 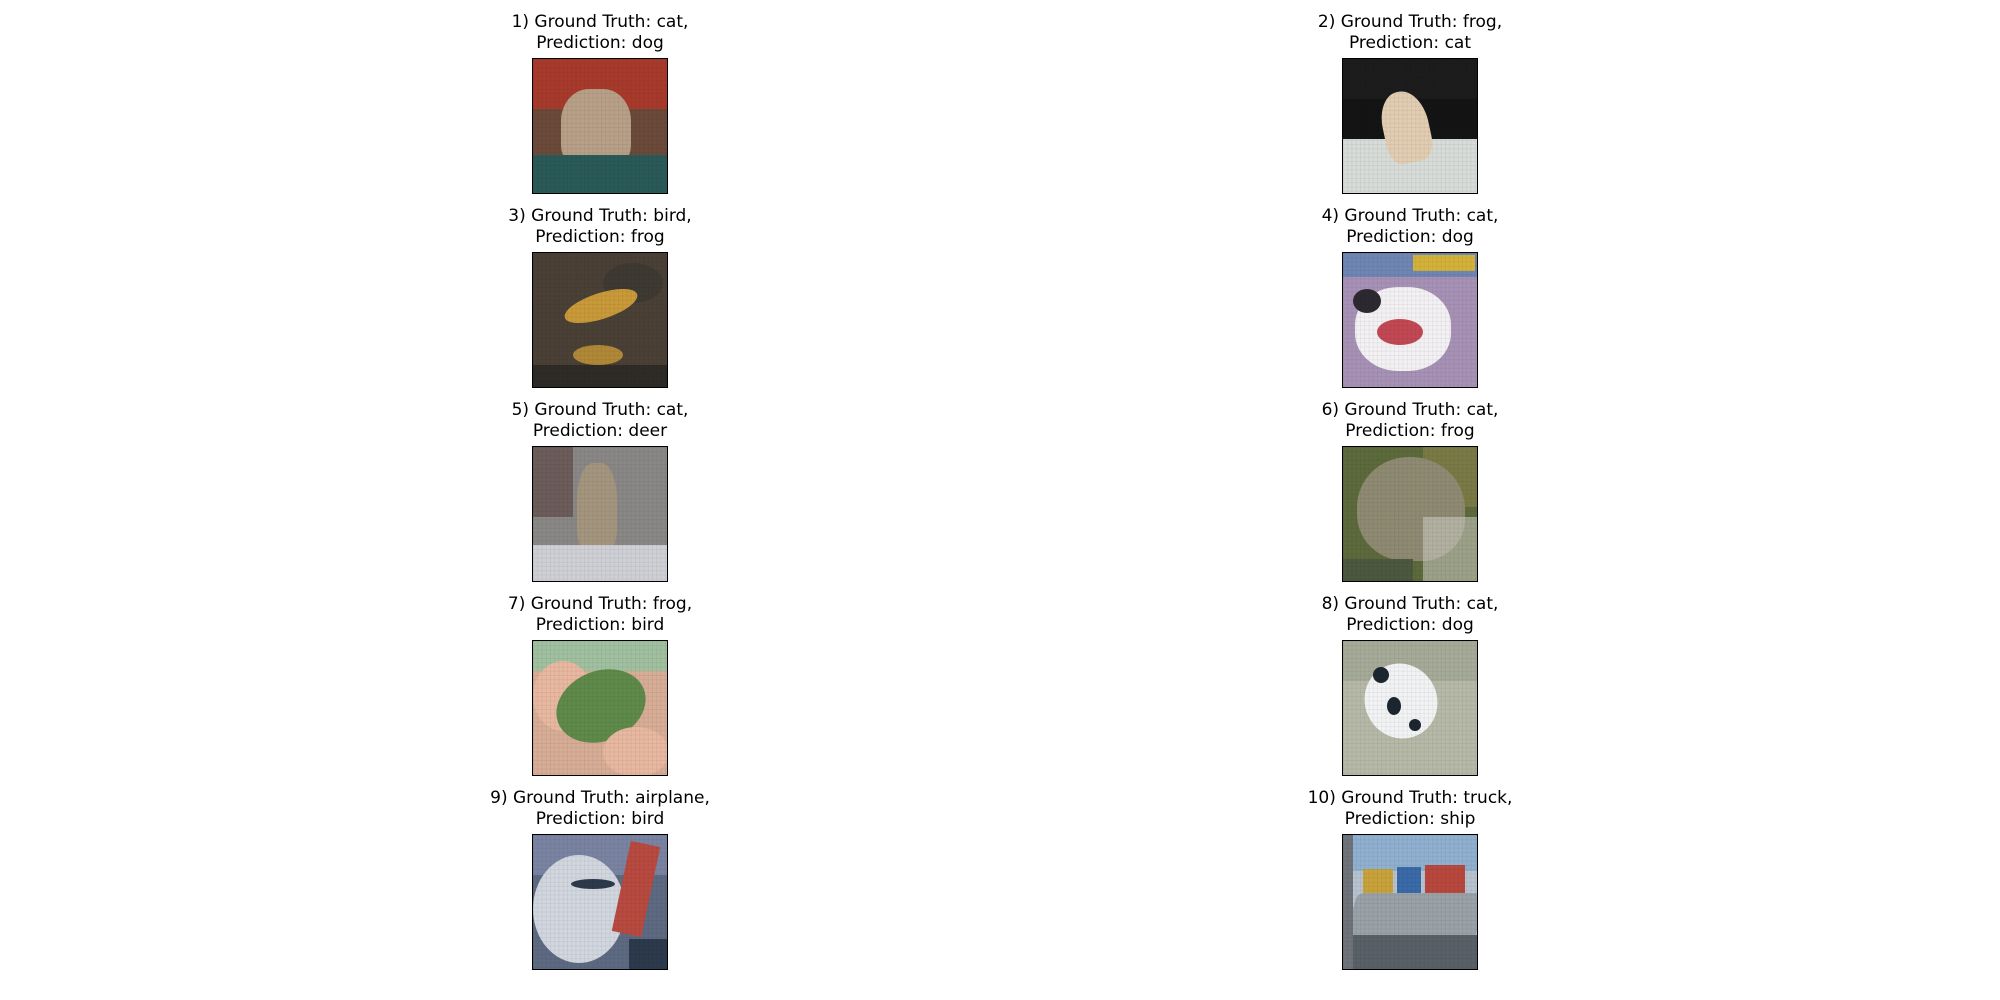 What do you see at coordinates (600, 798) in the screenshot?
I see `ground-truth-label: 9) Ground Truth: airplane,` at bounding box center [600, 798].